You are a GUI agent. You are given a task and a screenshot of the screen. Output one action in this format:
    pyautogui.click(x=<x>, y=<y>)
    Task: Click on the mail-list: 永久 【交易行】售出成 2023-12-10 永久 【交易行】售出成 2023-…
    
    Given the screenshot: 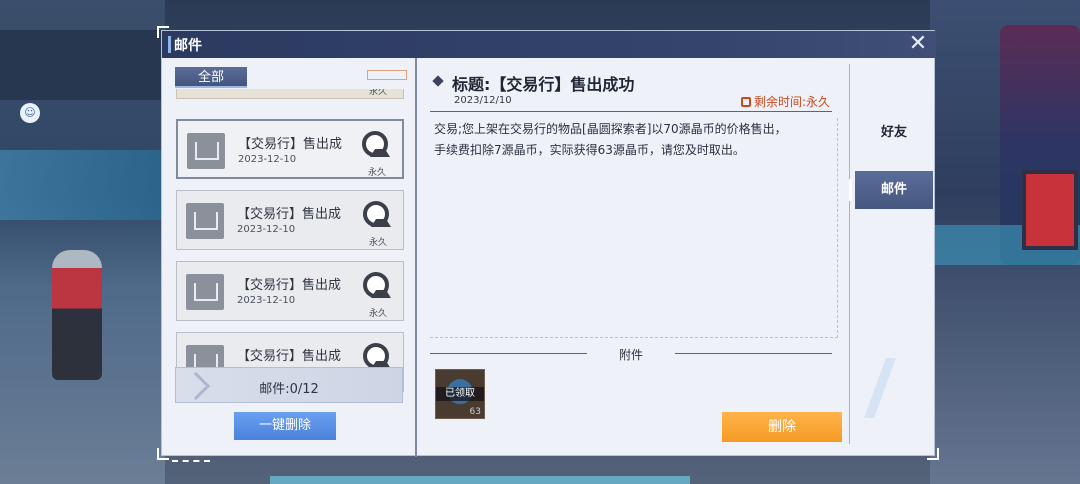 What is the action you would take?
    pyautogui.click(x=290, y=242)
    